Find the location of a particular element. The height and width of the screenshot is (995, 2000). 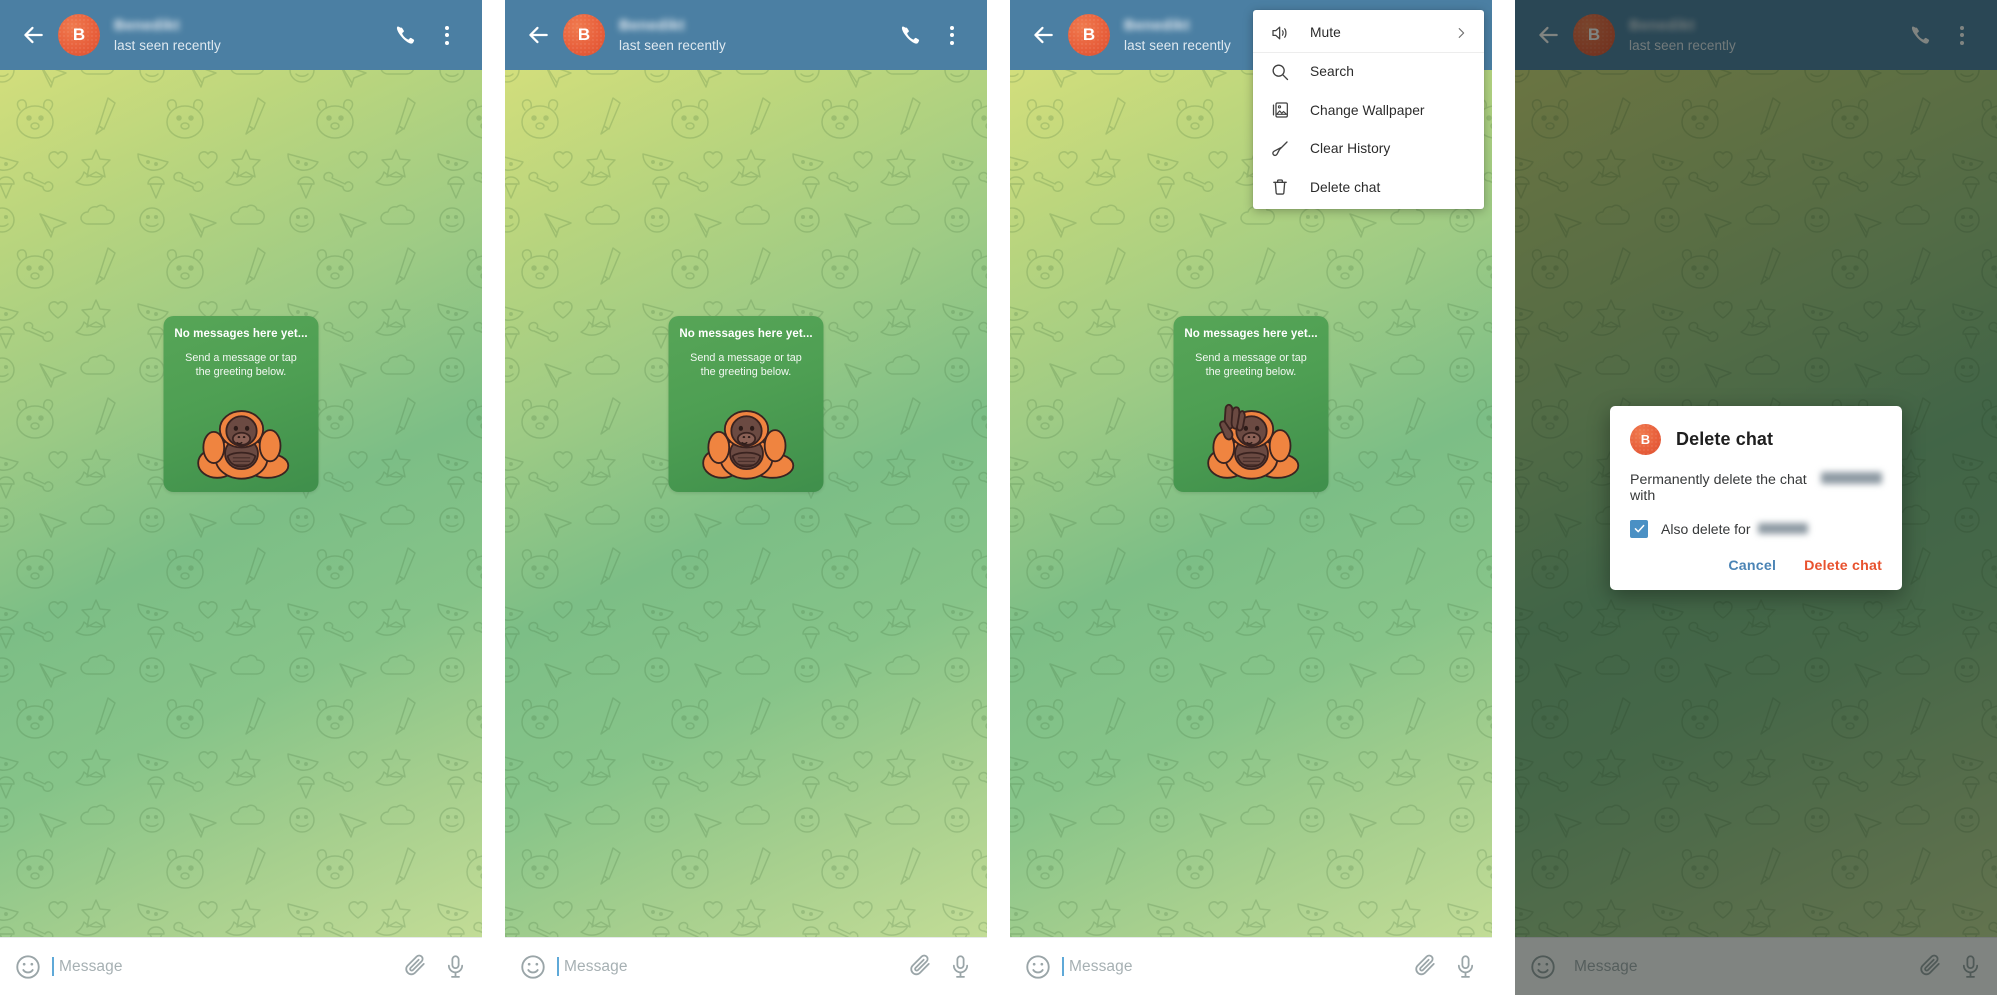

dialog-avatar: B is located at coordinates (1645, 439).